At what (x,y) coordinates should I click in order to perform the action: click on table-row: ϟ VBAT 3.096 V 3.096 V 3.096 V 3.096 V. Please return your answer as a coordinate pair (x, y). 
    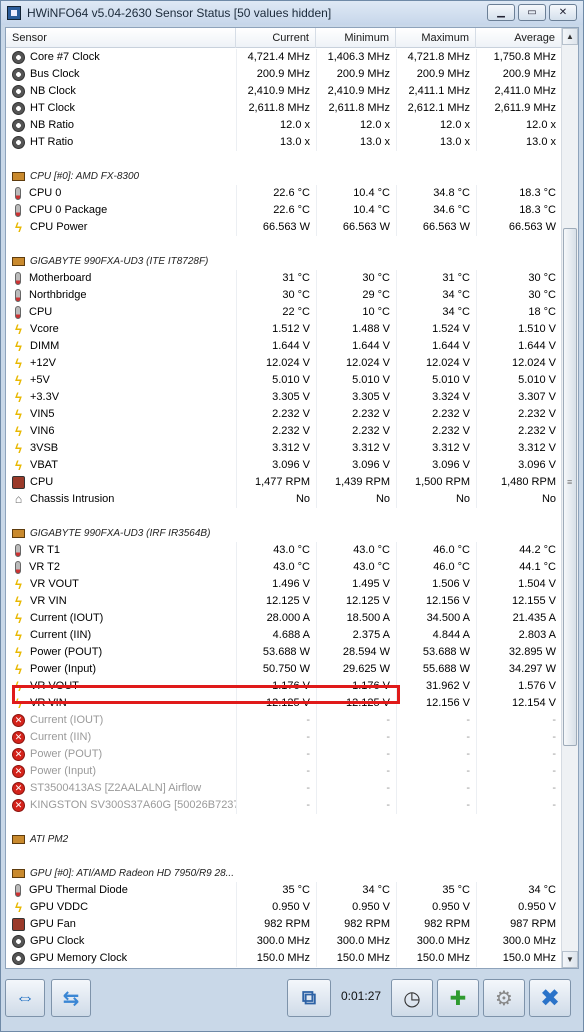
    Looking at the image, I should click on (284, 465).